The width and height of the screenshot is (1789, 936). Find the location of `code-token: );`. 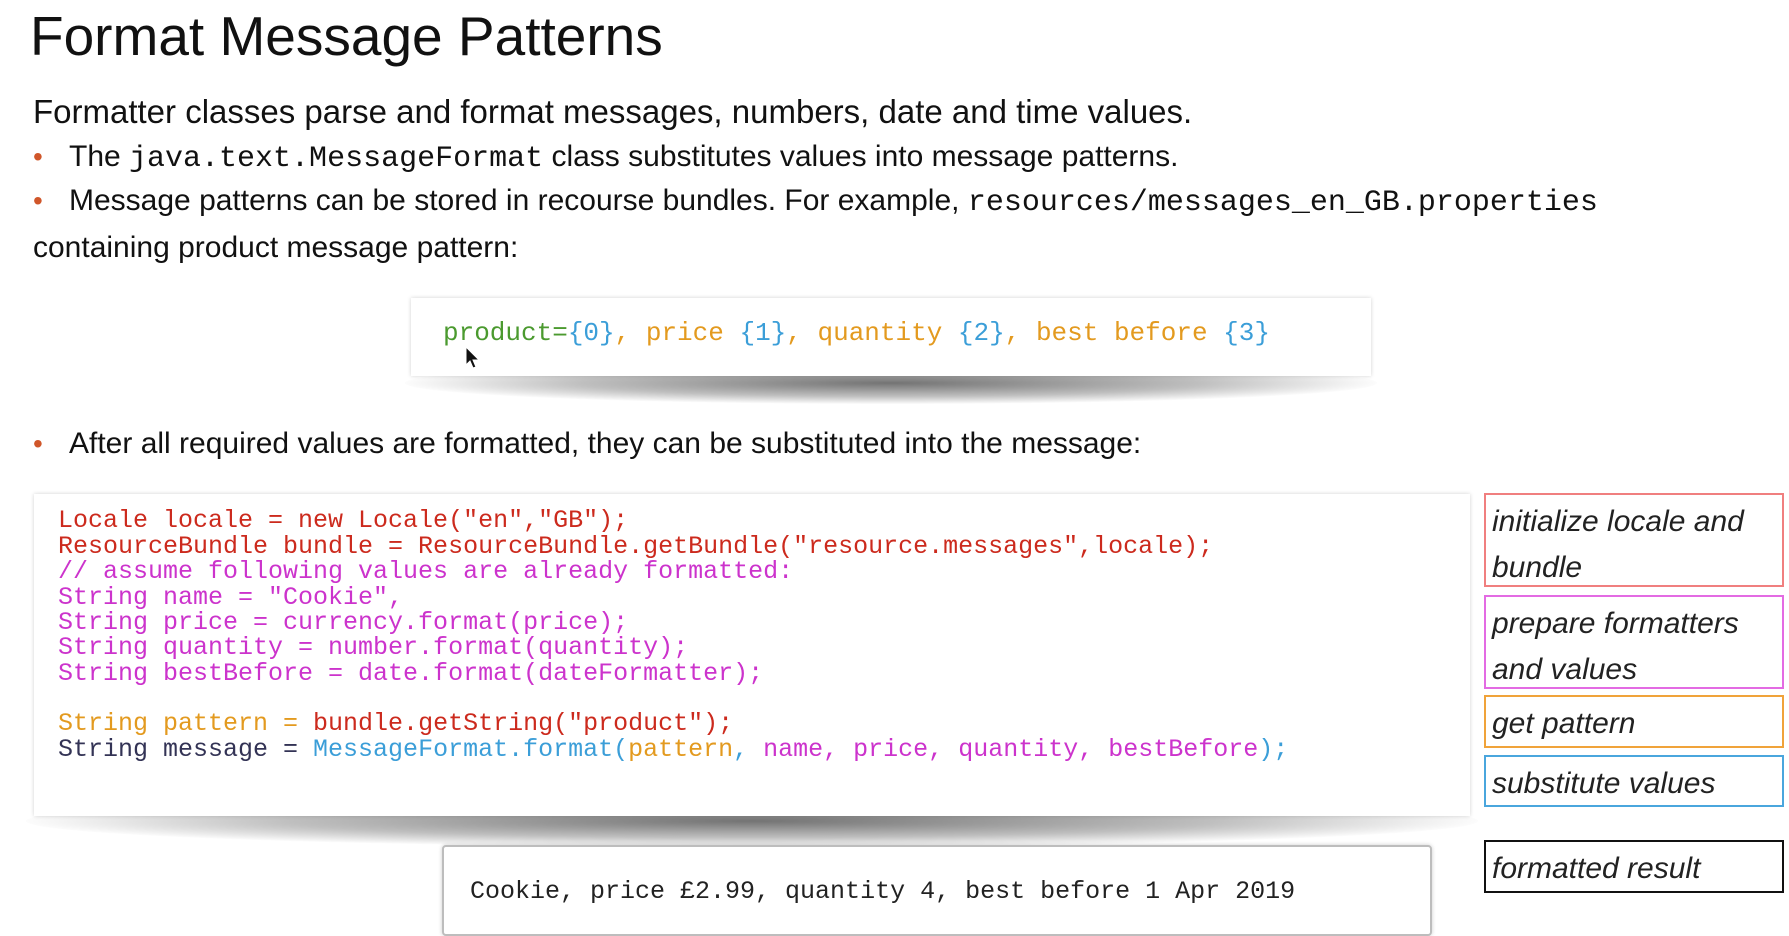

code-token: ); is located at coordinates (1273, 749).